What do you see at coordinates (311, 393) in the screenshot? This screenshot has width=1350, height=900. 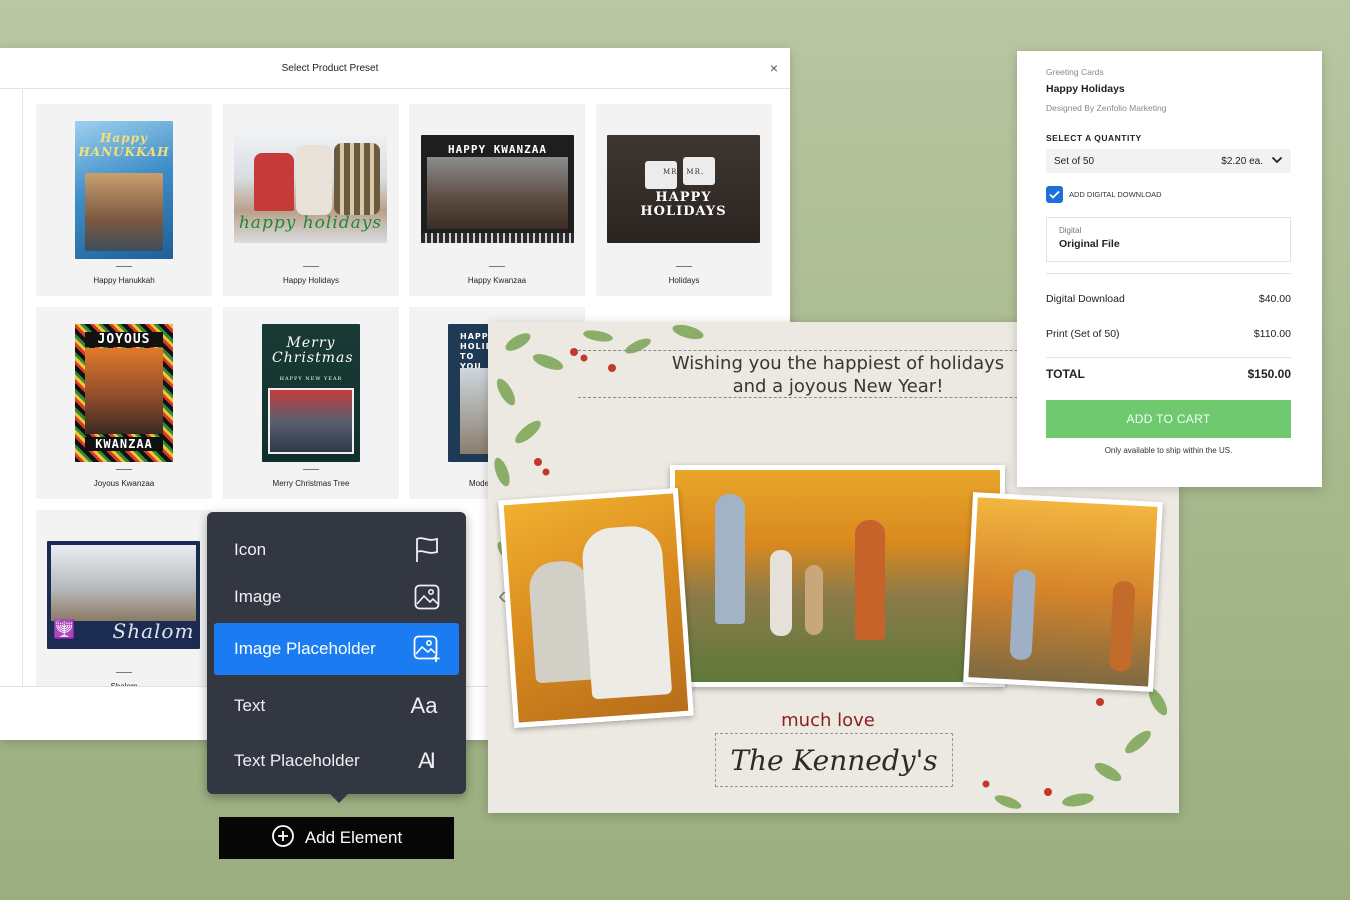 I see `preset-thumbnail: Merry Christmas HAPPY NEW YEAR` at bounding box center [311, 393].